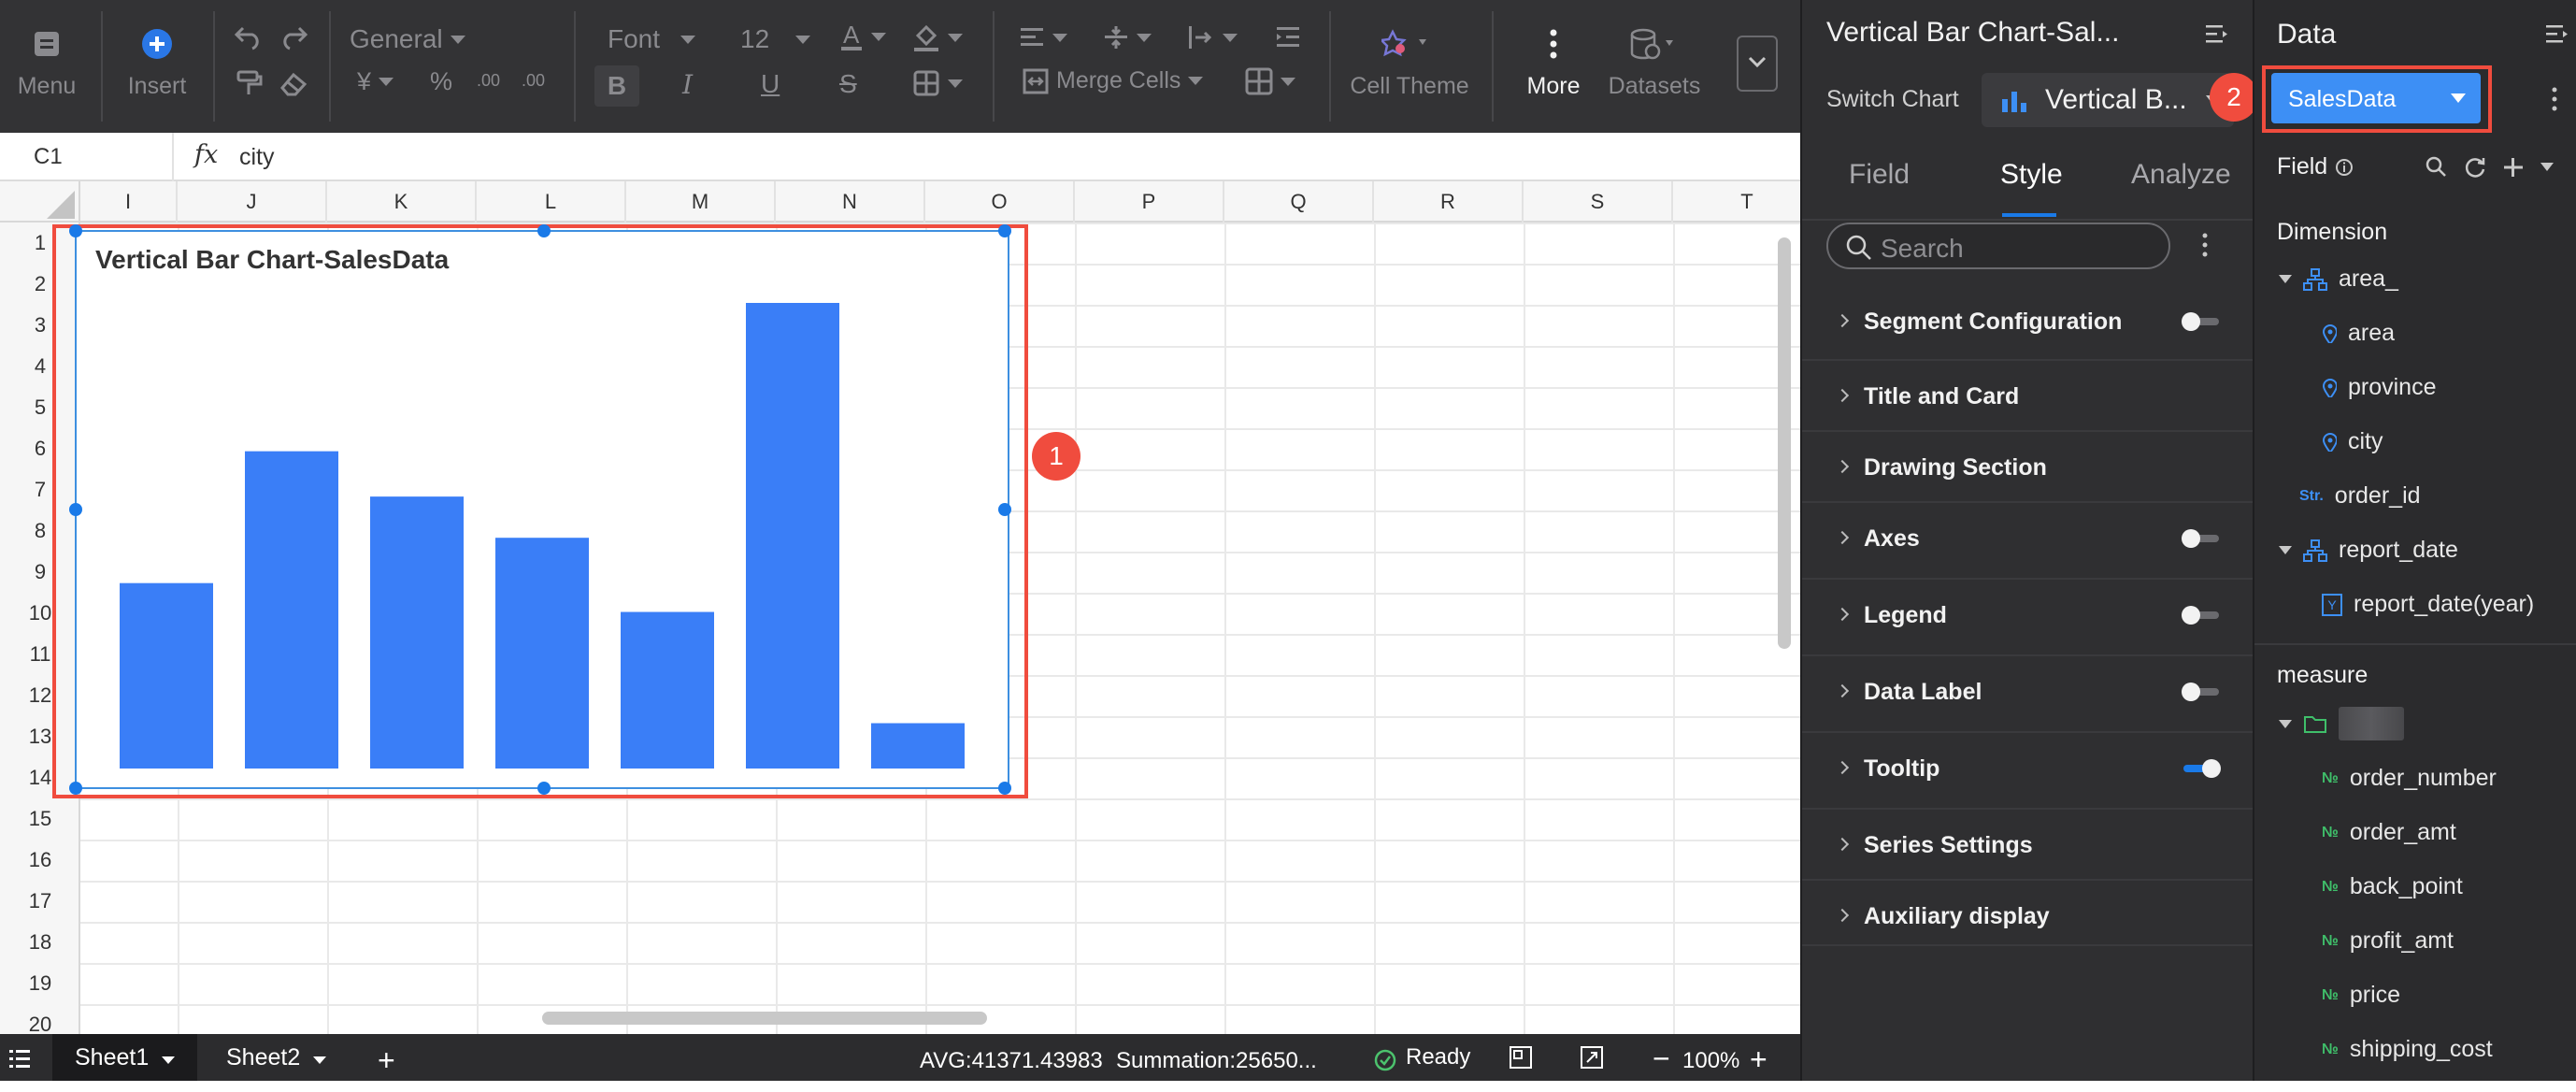 This screenshot has width=2576, height=1092. What do you see at coordinates (1736, 202) in the screenshot?
I see `column-header-cell: T` at bounding box center [1736, 202].